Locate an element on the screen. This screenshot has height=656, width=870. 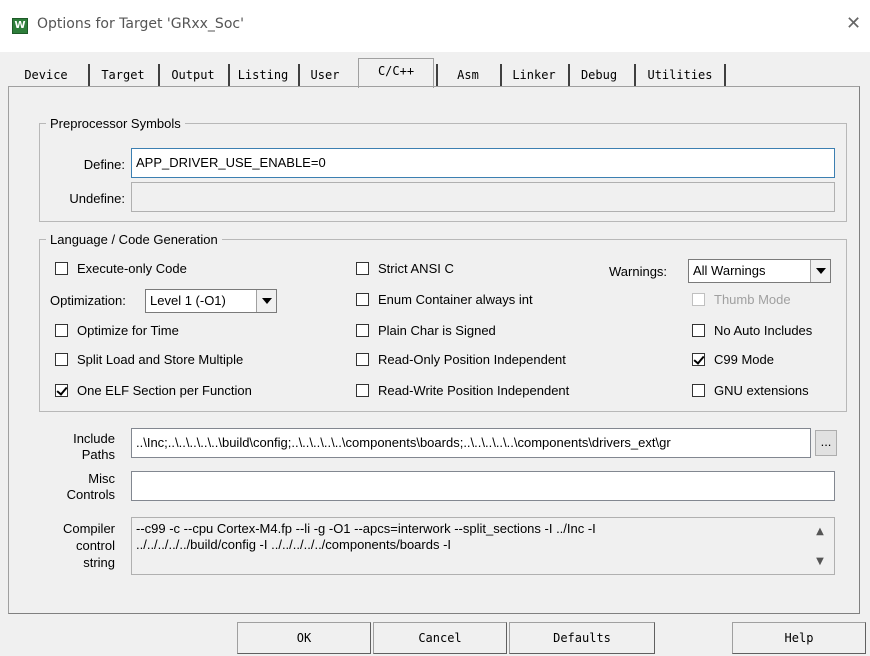
one-elf-section-checkbox: One ELF Section per Function is located at coordinates (153, 390).